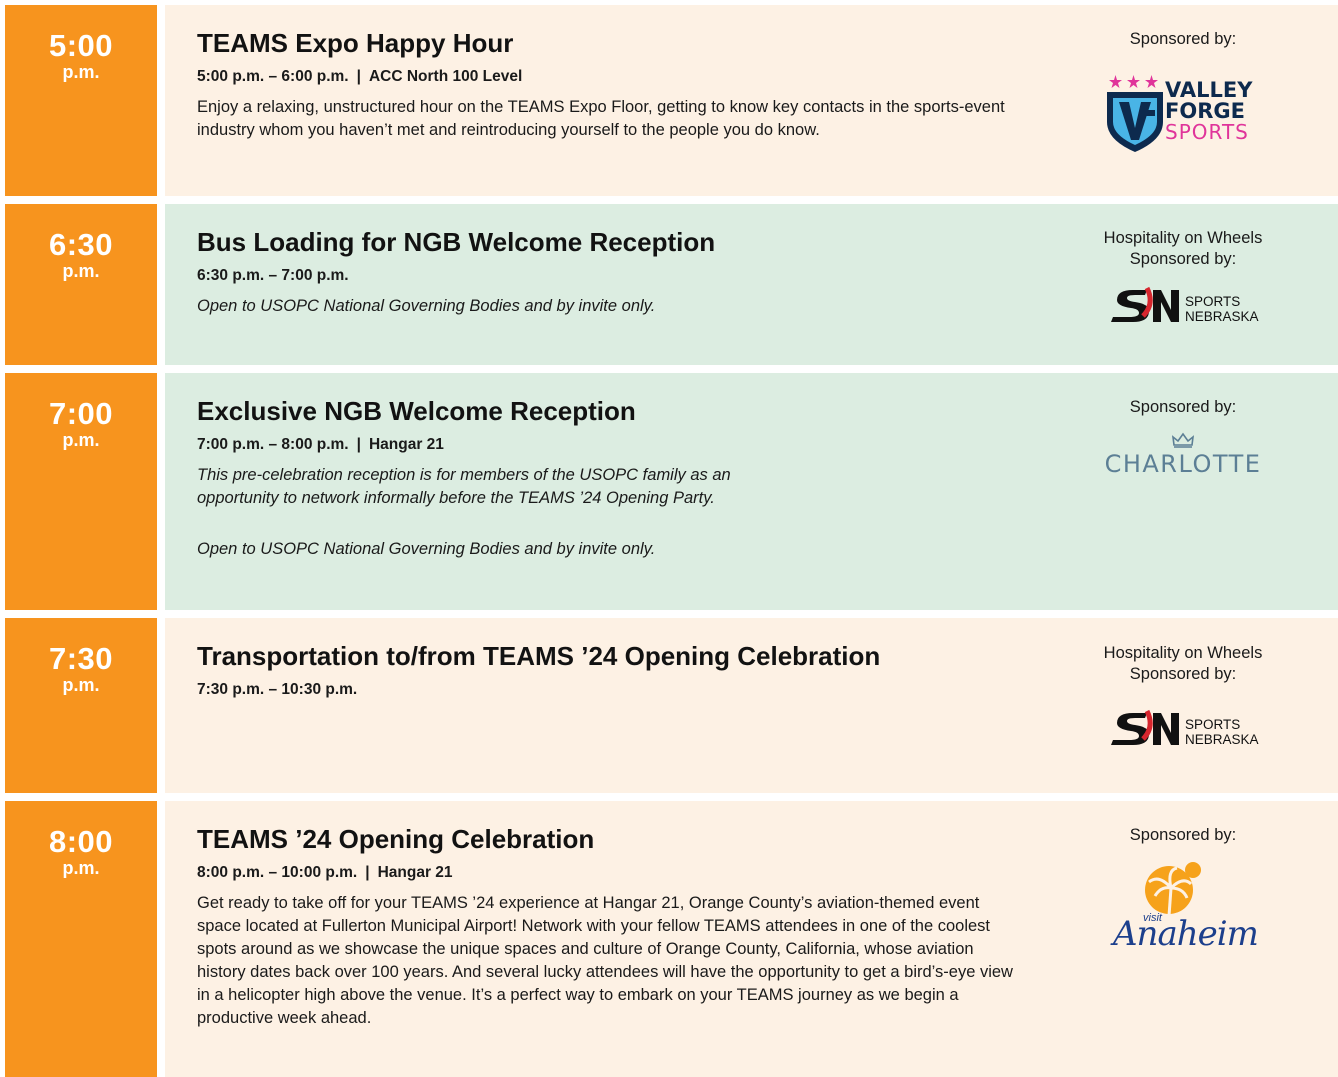 Image resolution: width=1338 pixels, height=1077 pixels. Describe the element at coordinates (355, 43) in the screenshot. I see `event-title: TEAMS Expo Happy Hour` at that location.